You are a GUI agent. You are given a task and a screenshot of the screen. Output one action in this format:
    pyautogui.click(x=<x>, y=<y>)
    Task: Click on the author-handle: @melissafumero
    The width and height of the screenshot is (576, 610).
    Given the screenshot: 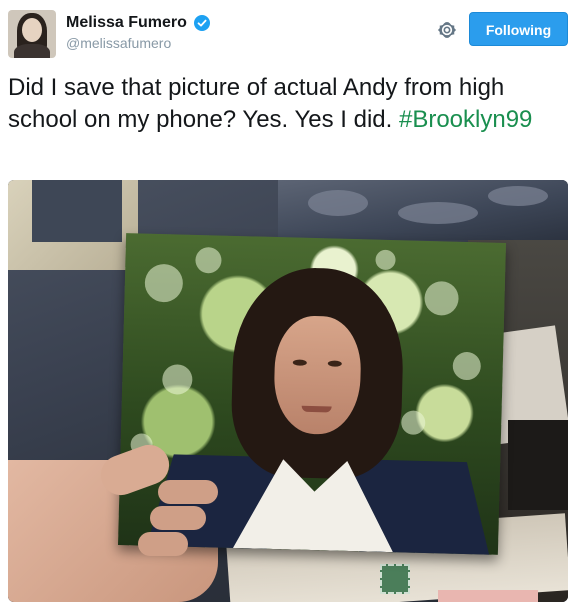 What is the action you would take?
    pyautogui.click(x=138, y=43)
    